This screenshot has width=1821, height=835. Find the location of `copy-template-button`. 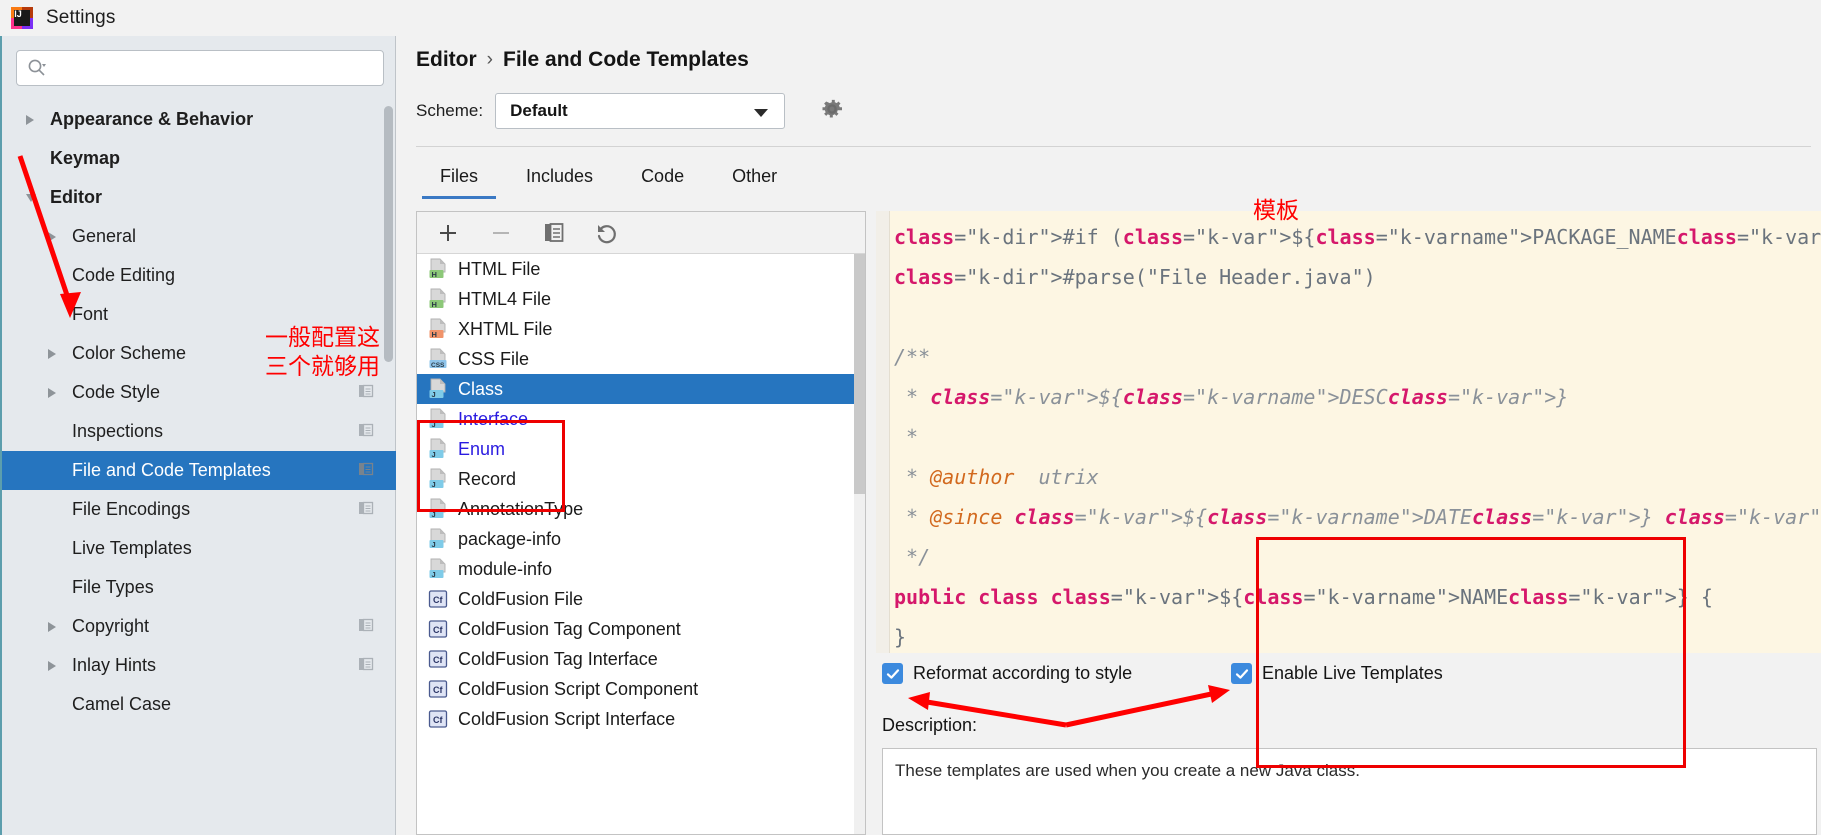

copy-template-button is located at coordinates (554, 233).